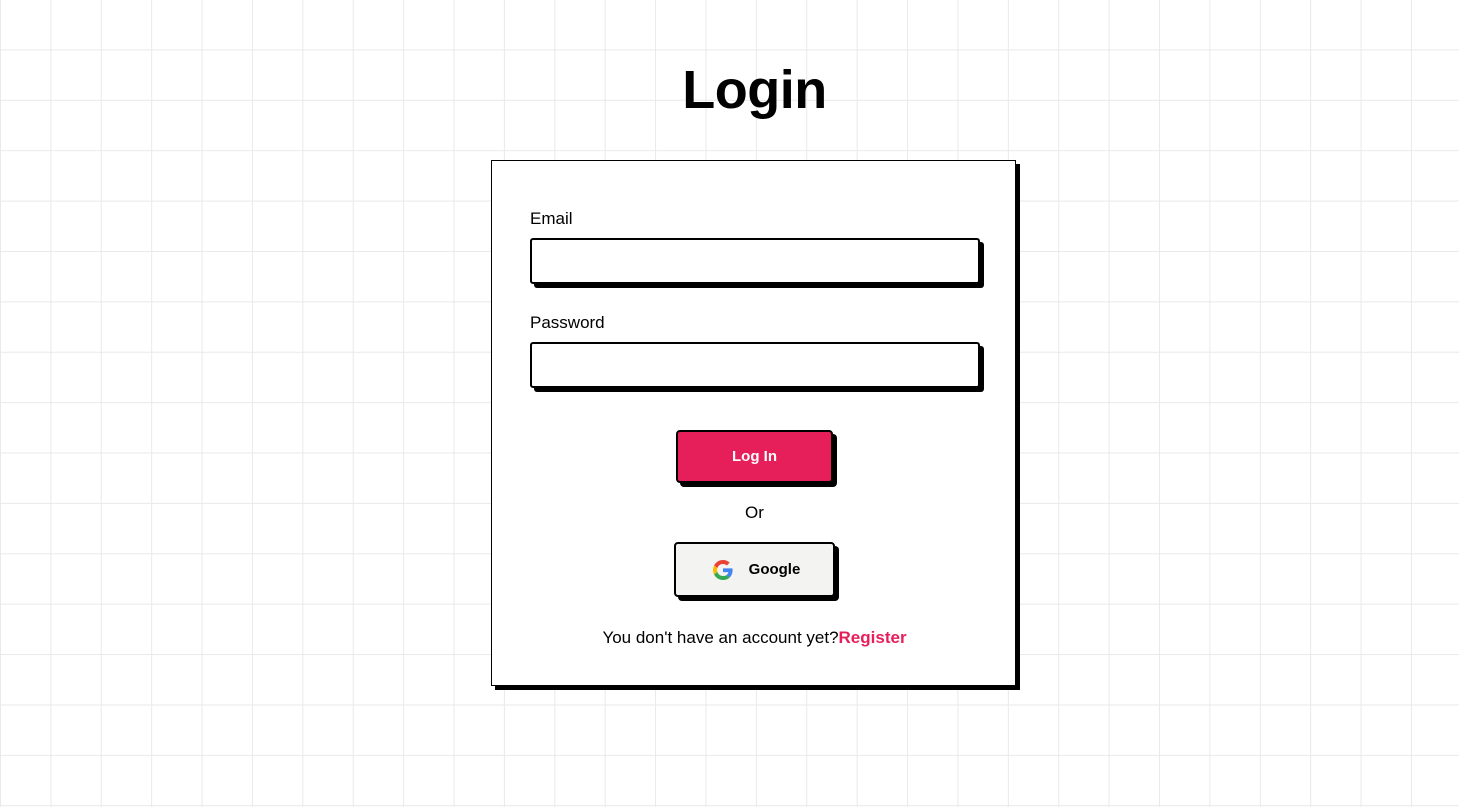 This screenshot has height=807, width=1459. What do you see at coordinates (755, 365) in the screenshot?
I see `password-input` at bounding box center [755, 365].